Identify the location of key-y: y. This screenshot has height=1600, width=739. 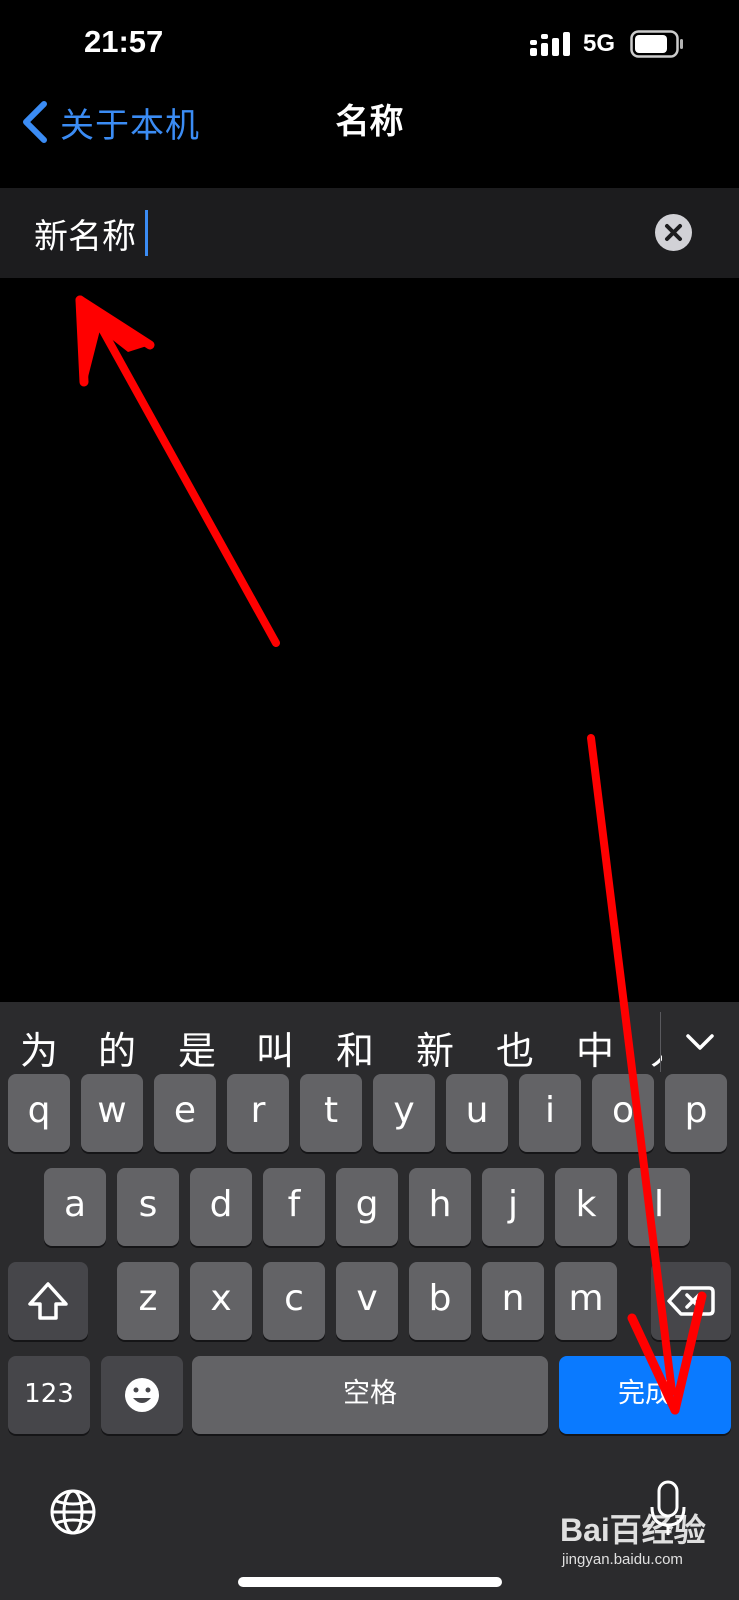
(404, 1113).